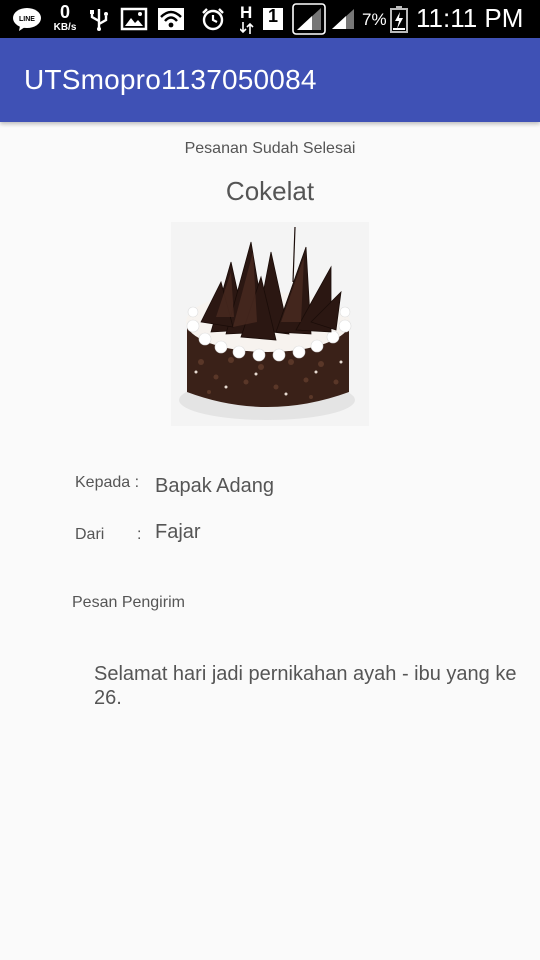  Describe the element at coordinates (272, 16) in the screenshot. I see `sim-1-label: 1` at that location.